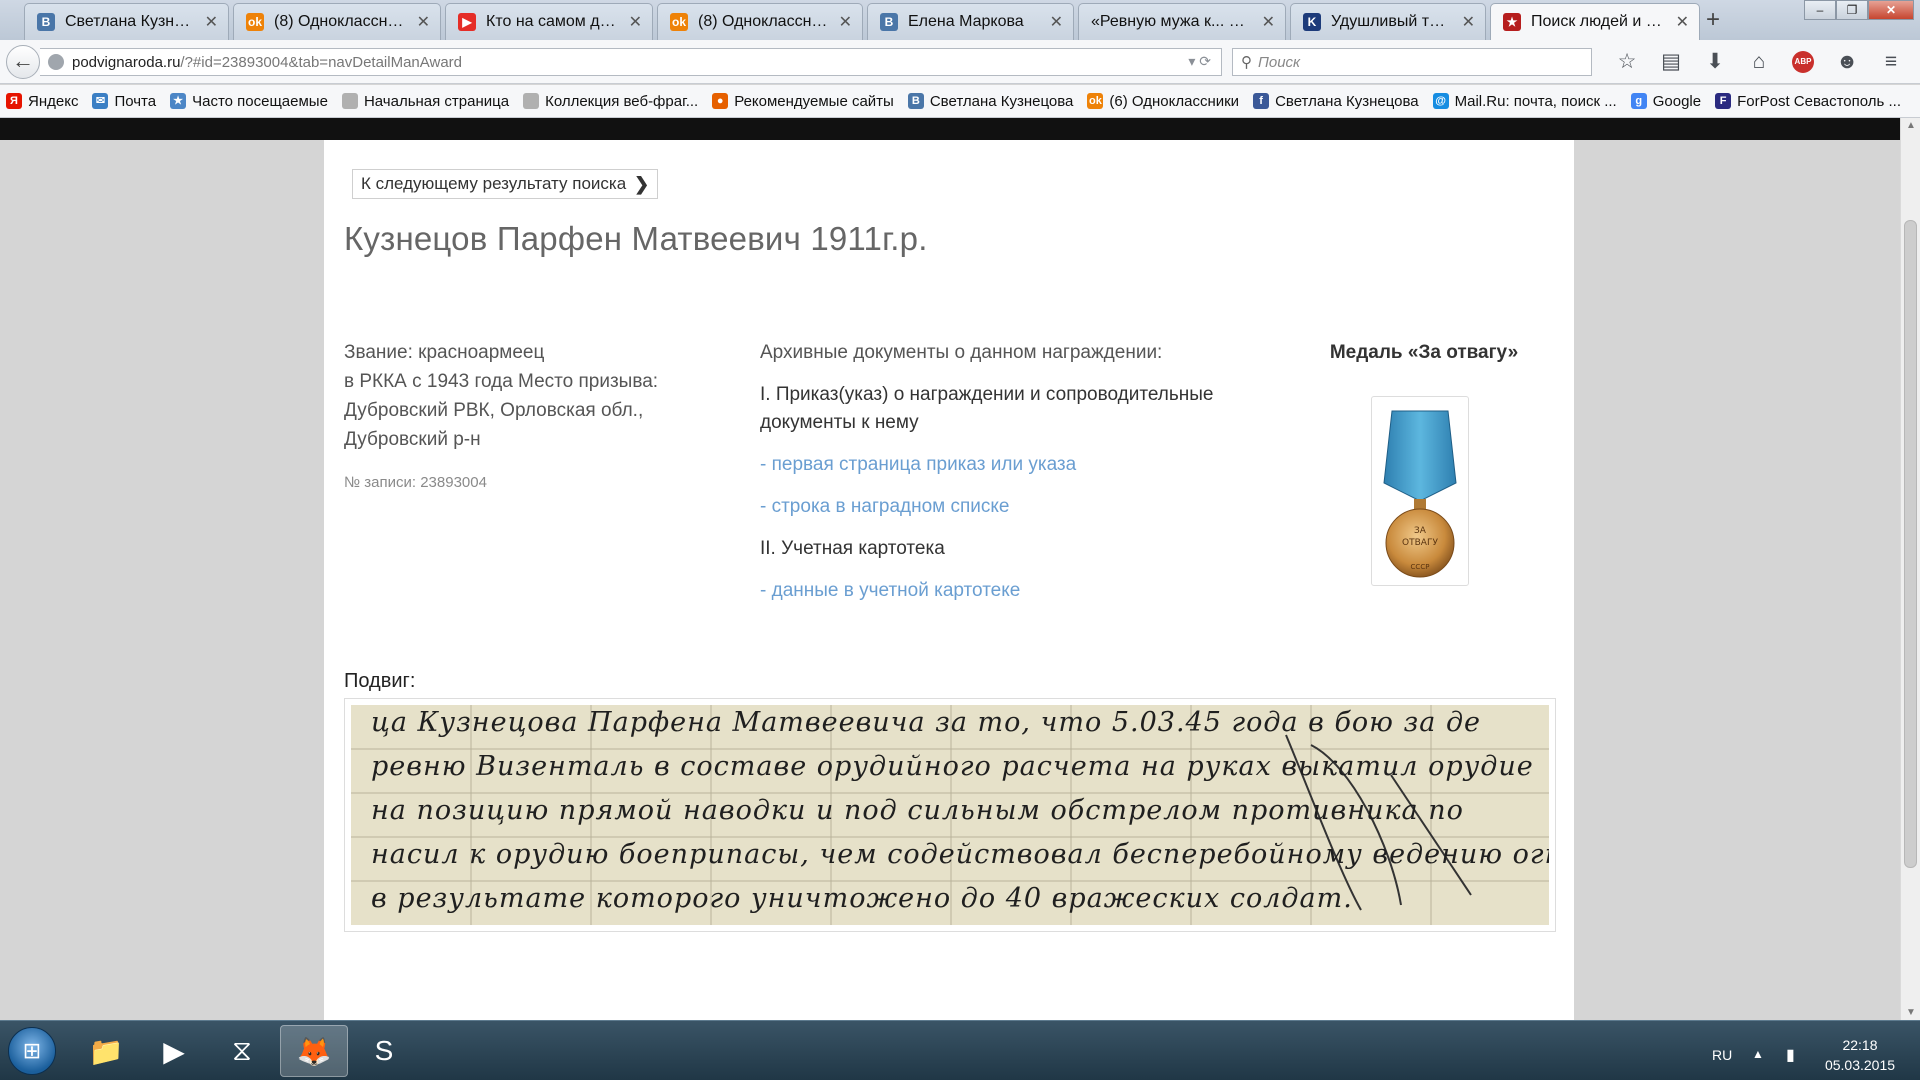  I want to click on frequent-icon: ★, so click(178, 101).